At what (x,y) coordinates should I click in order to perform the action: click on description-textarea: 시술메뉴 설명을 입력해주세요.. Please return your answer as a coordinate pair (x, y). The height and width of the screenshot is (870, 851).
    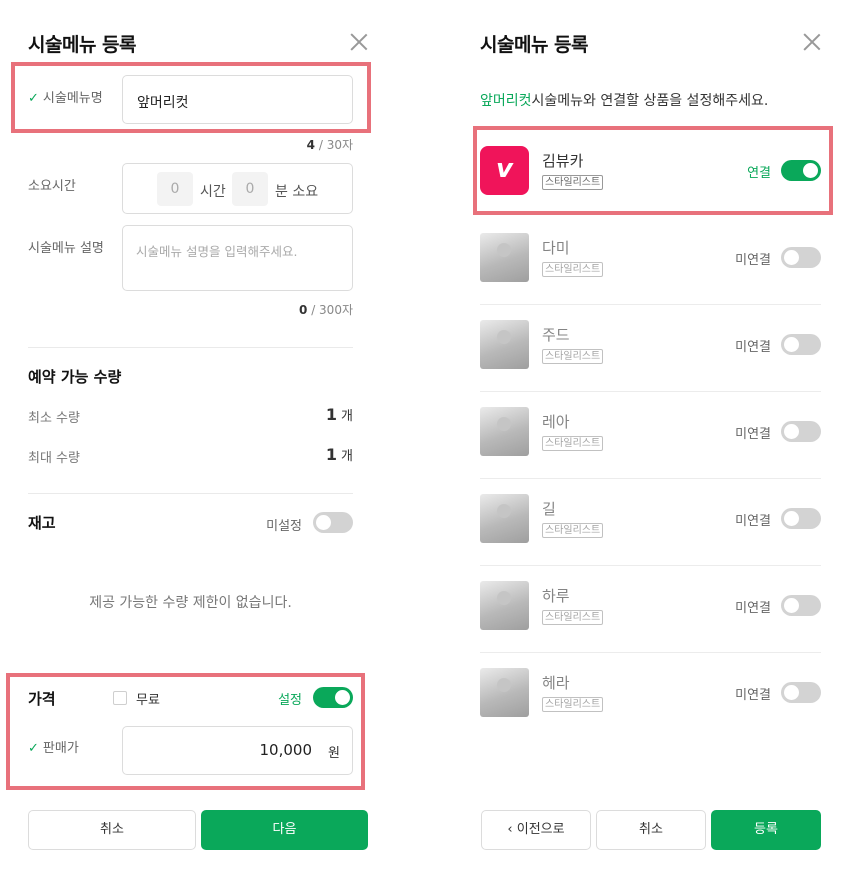
    Looking at the image, I should click on (237, 258).